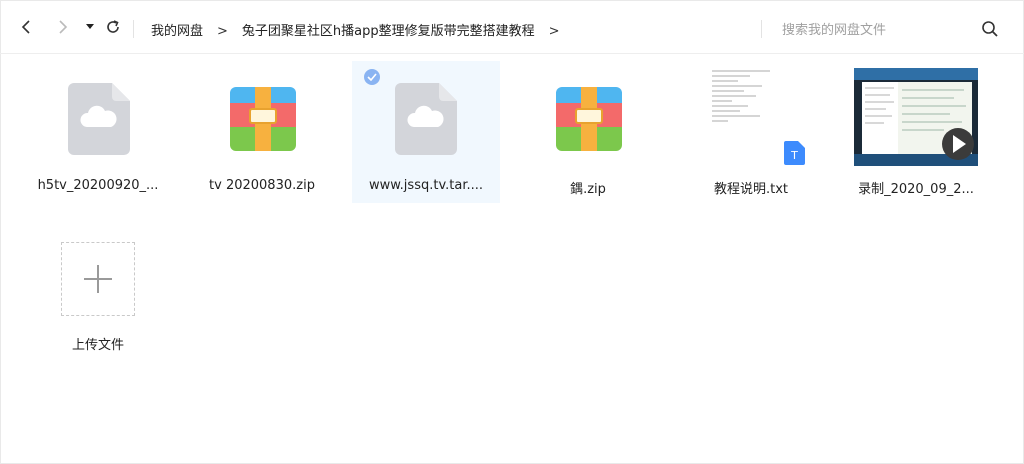  I want to click on back-button, so click(26, 27).